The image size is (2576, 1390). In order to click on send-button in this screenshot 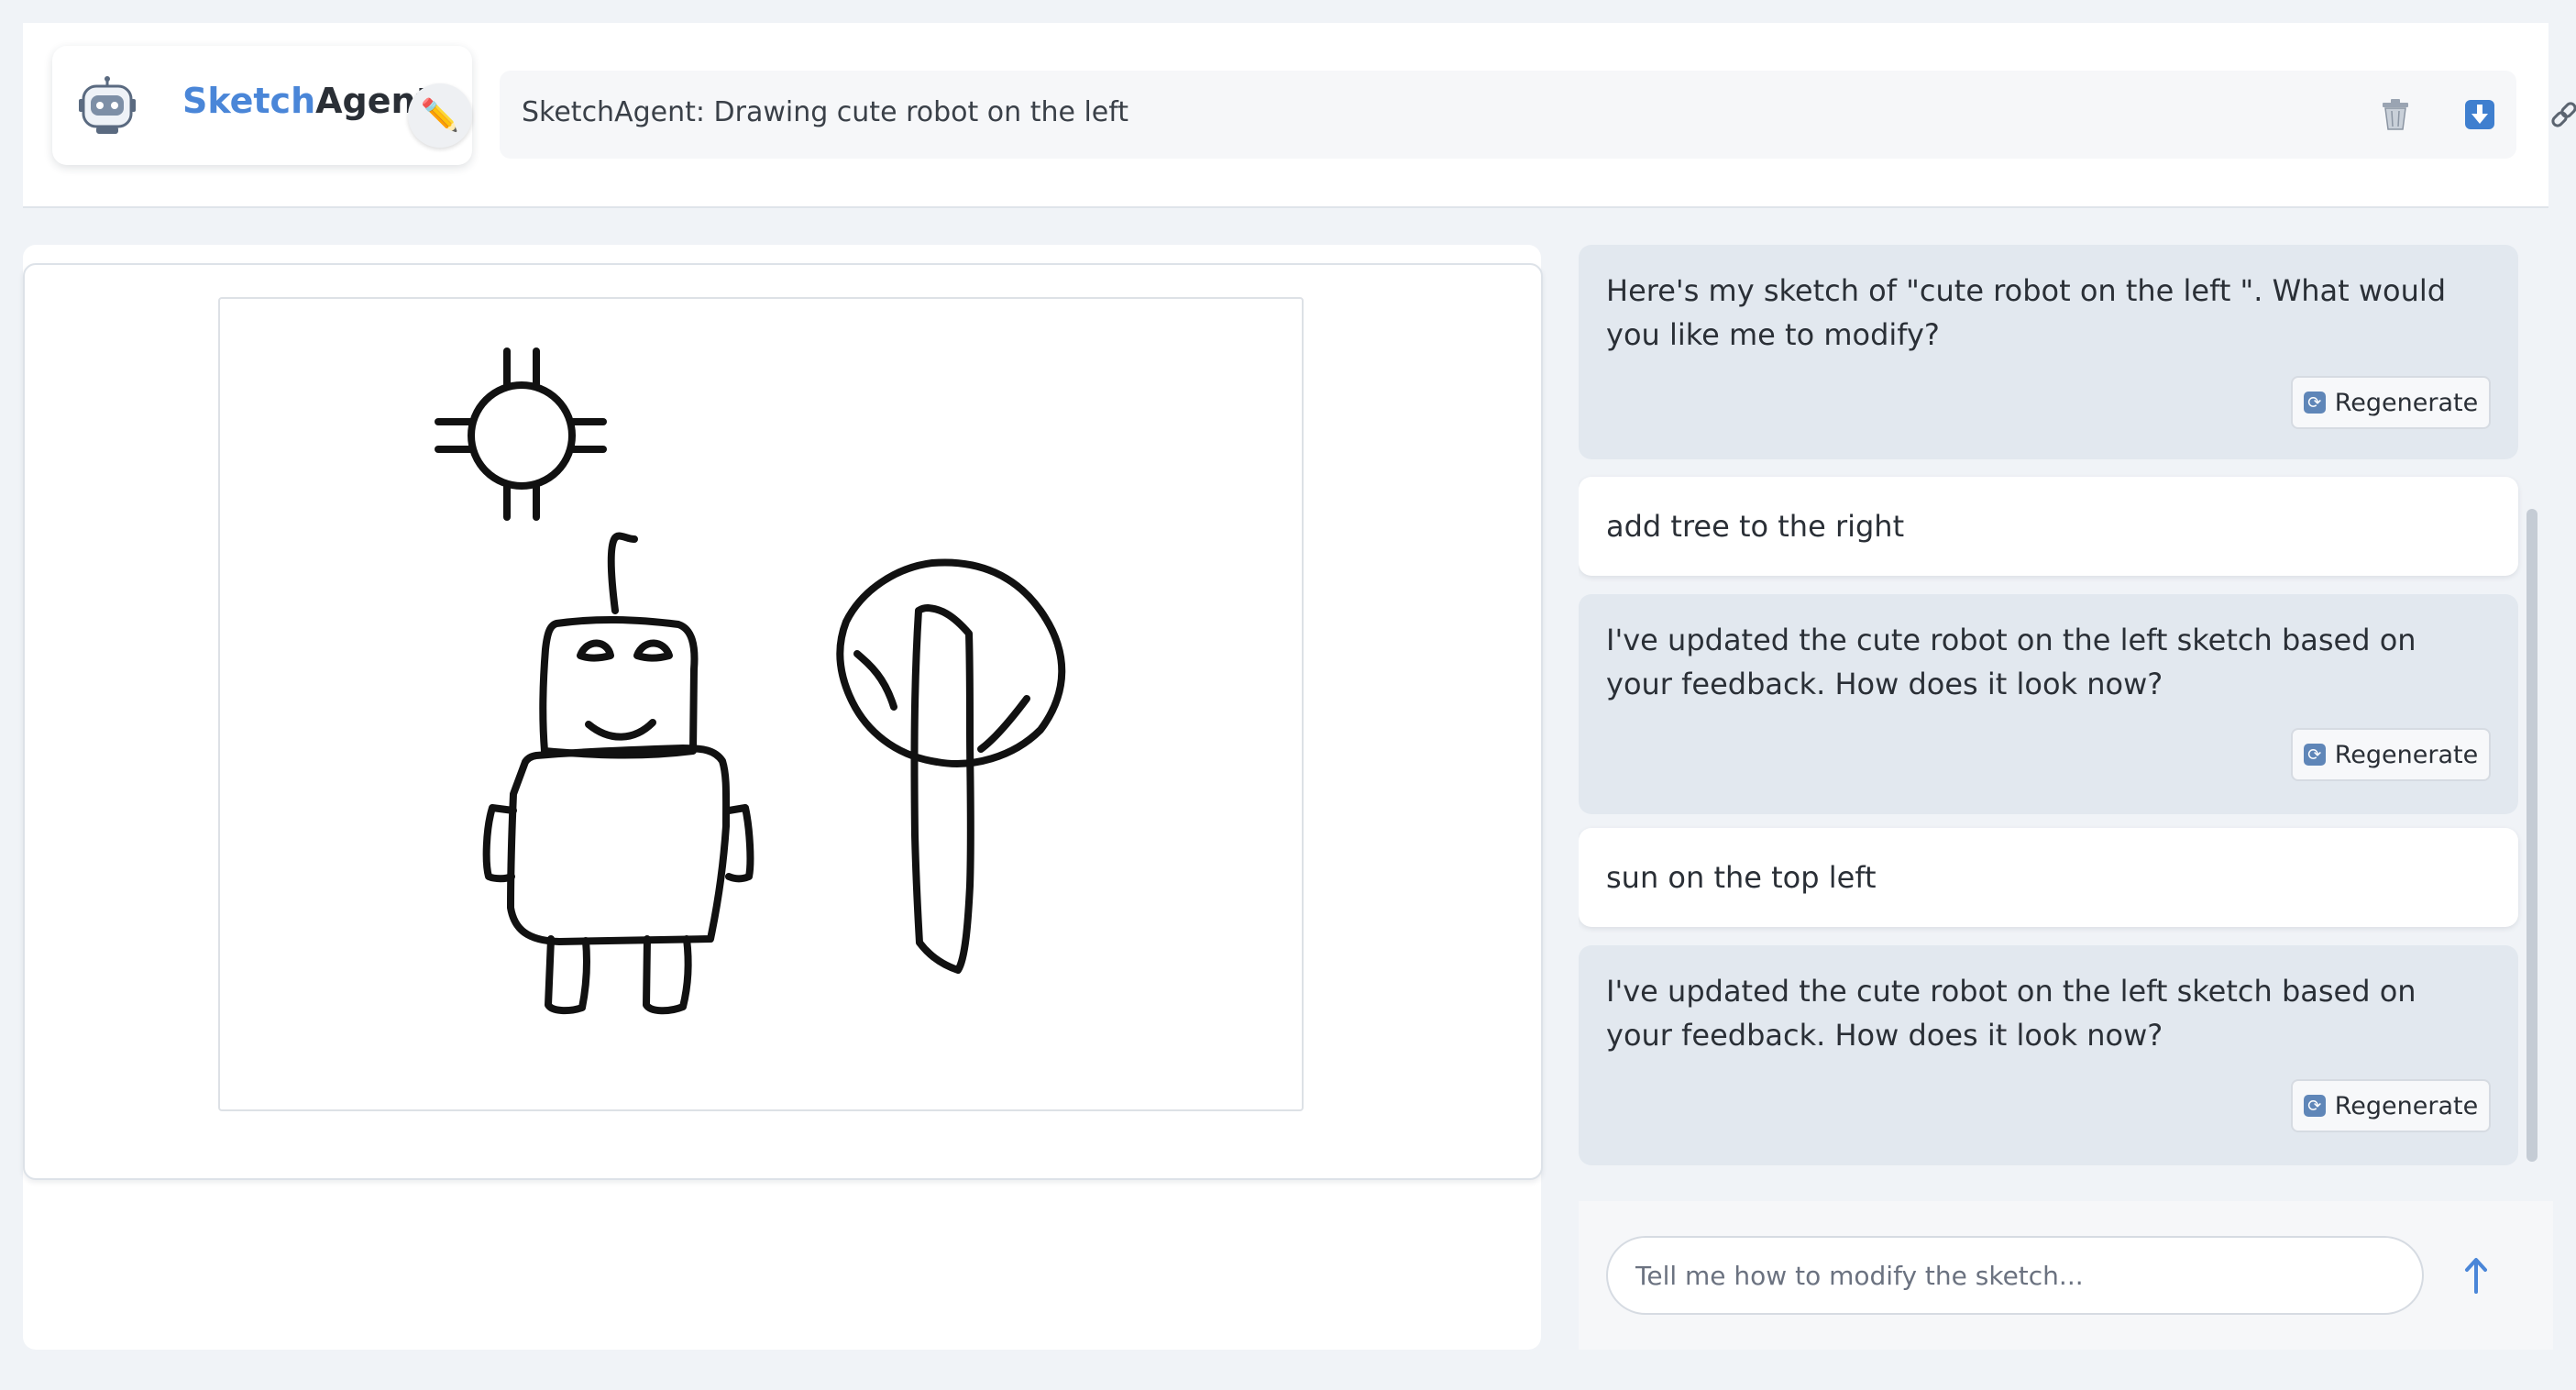, I will do `click(2476, 1276)`.